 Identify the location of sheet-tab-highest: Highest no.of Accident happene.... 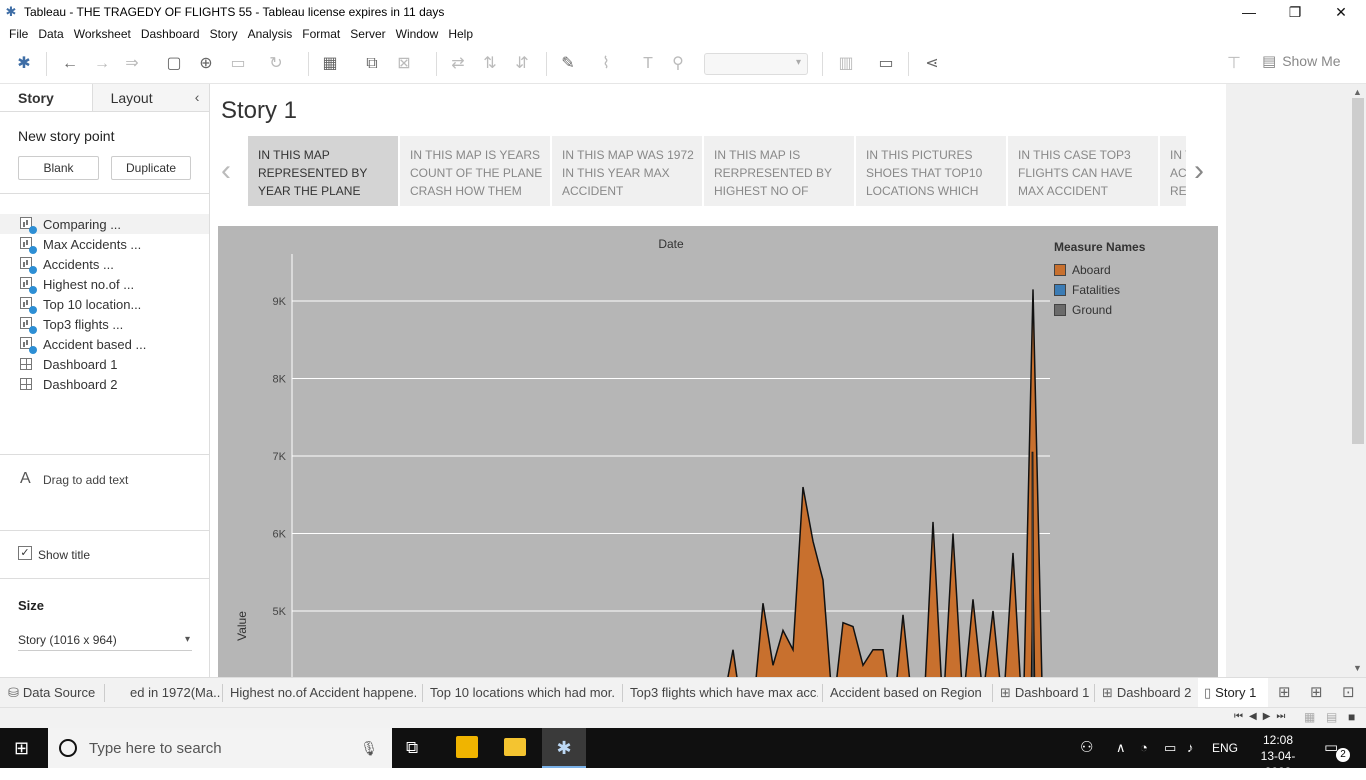
(323, 693).